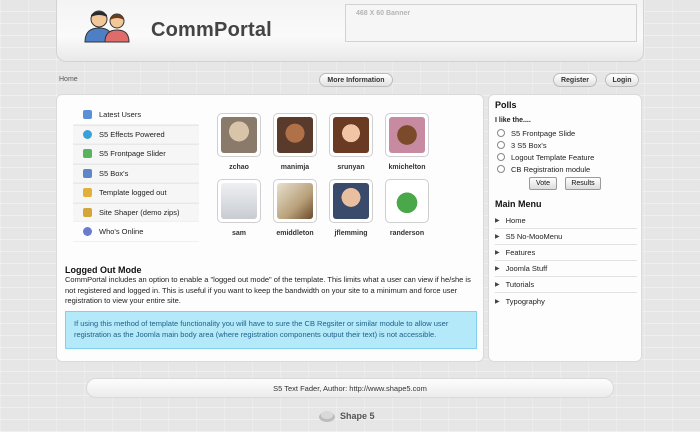  What do you see at coordinates (357, 416) in the screenshot?
I see `footer-brand: Shape 5` at bounding box center [357, 416].